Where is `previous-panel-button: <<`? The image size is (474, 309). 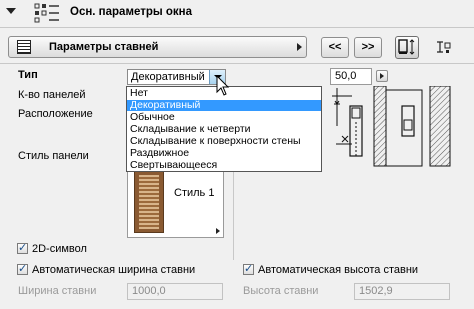 previous-panel-button: << is located at coordinates (335, 47).